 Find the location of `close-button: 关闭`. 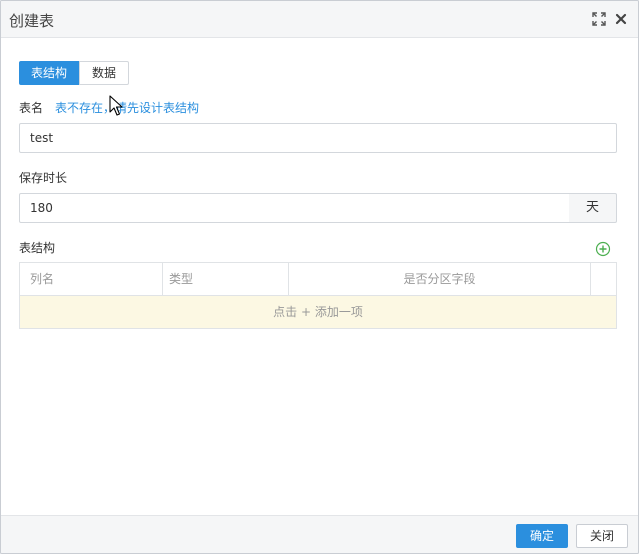

close-button: 关闭 is located at coordinates (602, 536).